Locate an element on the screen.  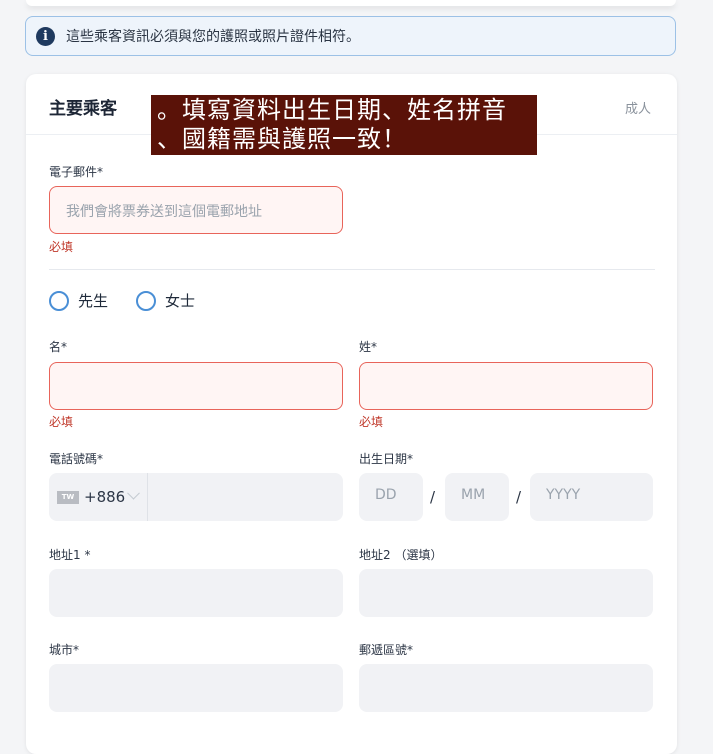
address2-field is located at coordinates (506, 593).